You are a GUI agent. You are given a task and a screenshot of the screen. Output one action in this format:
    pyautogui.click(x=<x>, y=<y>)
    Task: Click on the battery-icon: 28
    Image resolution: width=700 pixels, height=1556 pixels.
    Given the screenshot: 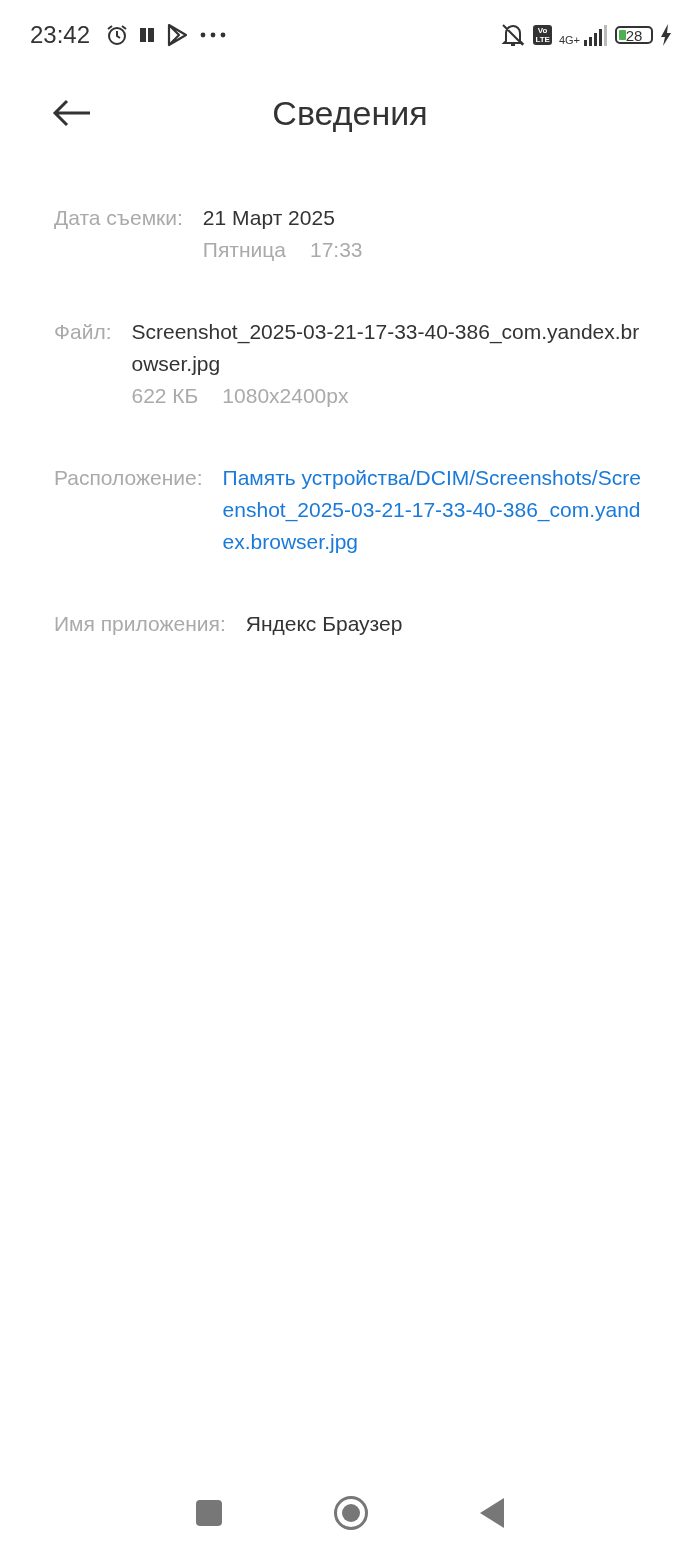 What is the action you would take?
    pyautogui.click(x=634, y=35)
    